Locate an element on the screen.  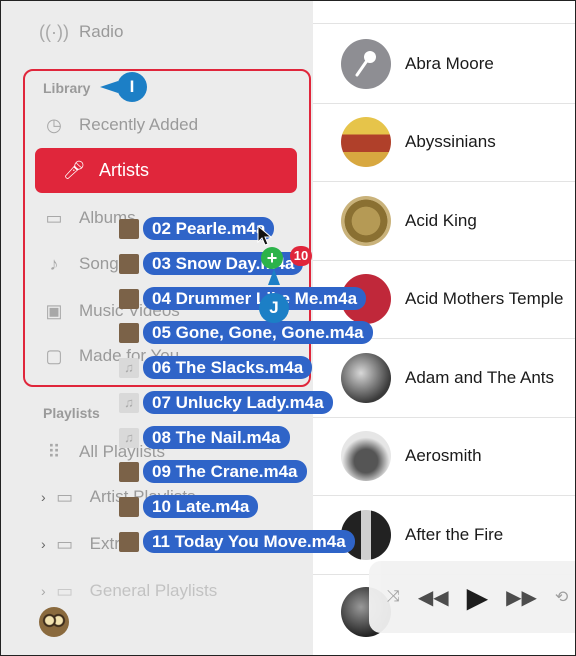
list-item: Aerosmith is located at coordinates (444, 456).